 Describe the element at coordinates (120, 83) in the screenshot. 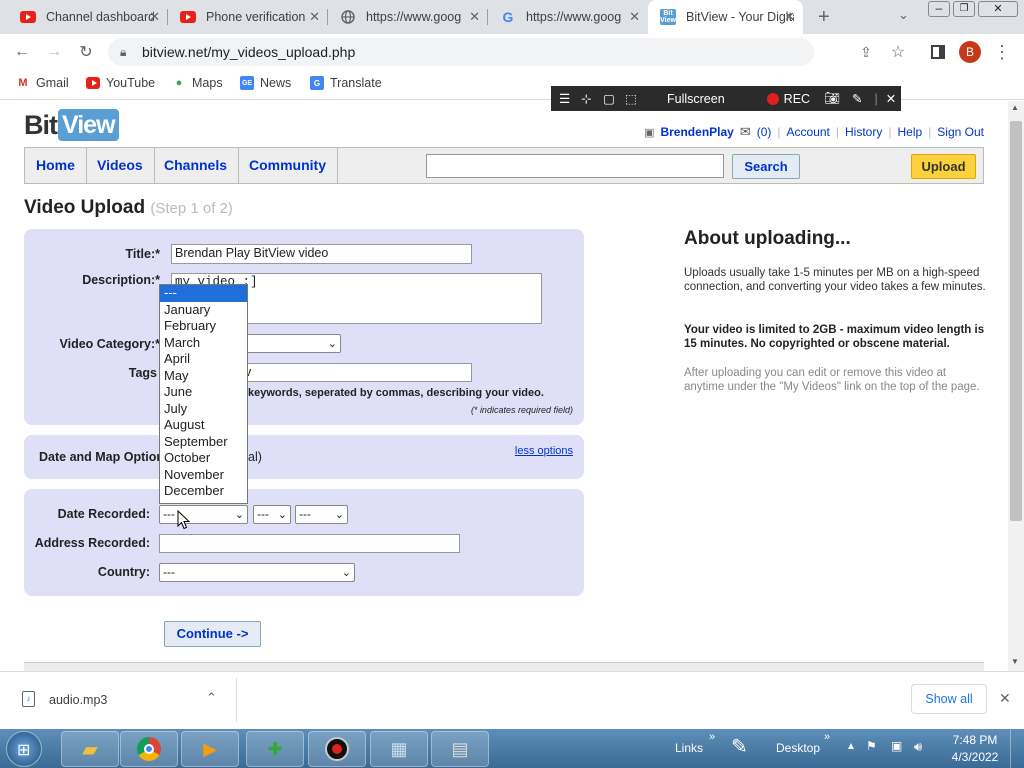

I see `bookmark-youtube: YouTube` at that location.